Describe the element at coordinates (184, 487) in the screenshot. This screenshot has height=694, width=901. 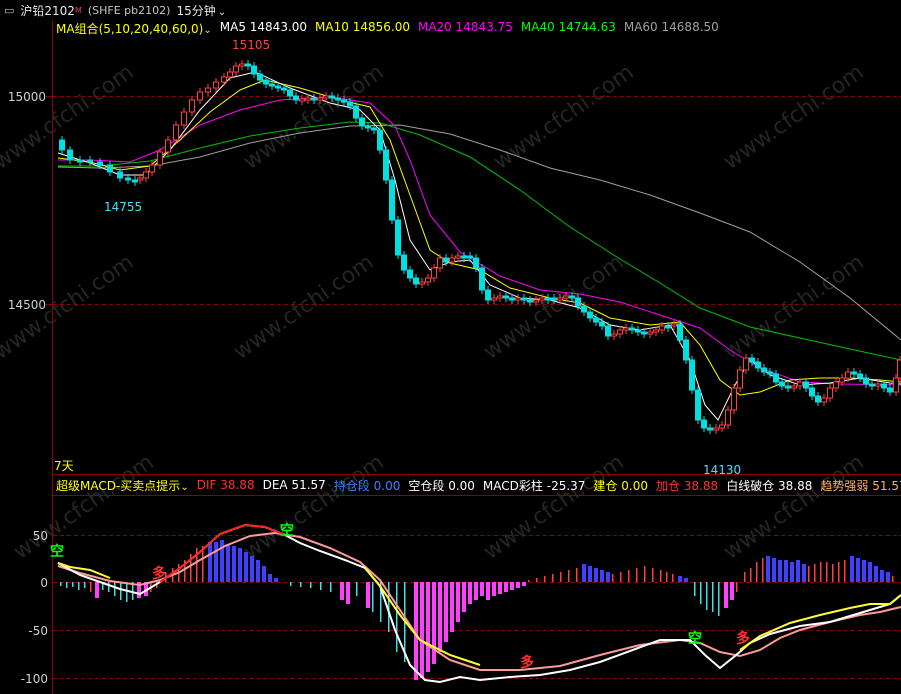
I see `chevron-down-icon: ⌄` at that location.